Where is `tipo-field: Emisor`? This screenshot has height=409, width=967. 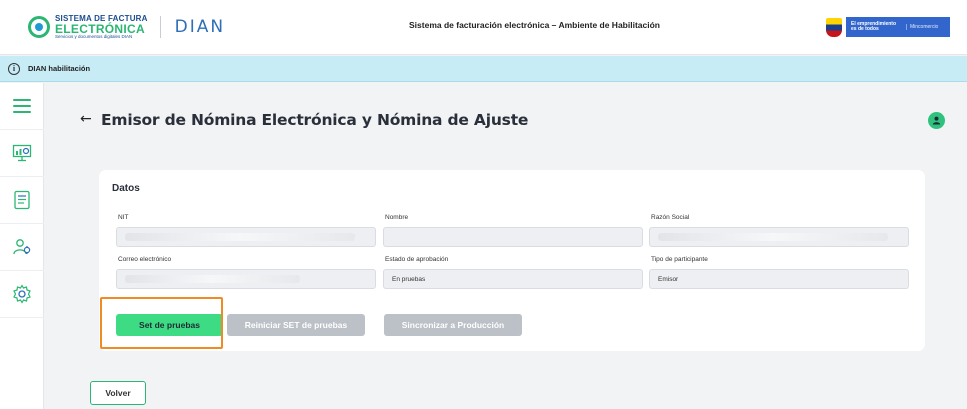
tipo-field: Emisor is located at coordinates (779, 279).